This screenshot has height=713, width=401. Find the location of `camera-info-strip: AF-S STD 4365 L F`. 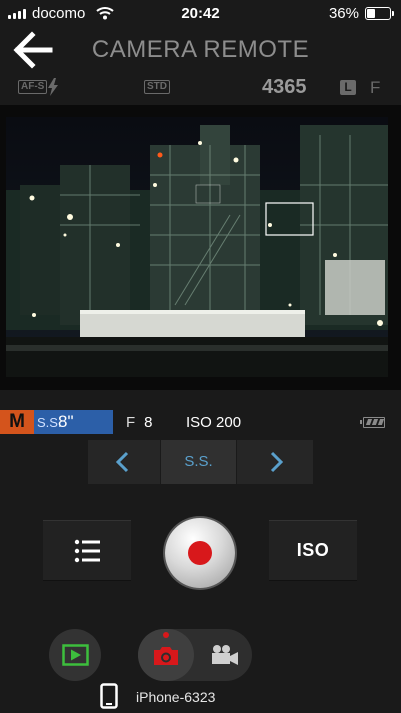

camera-info-strip: AF-S STD 4365 L F is located at coordinates (200, 88).